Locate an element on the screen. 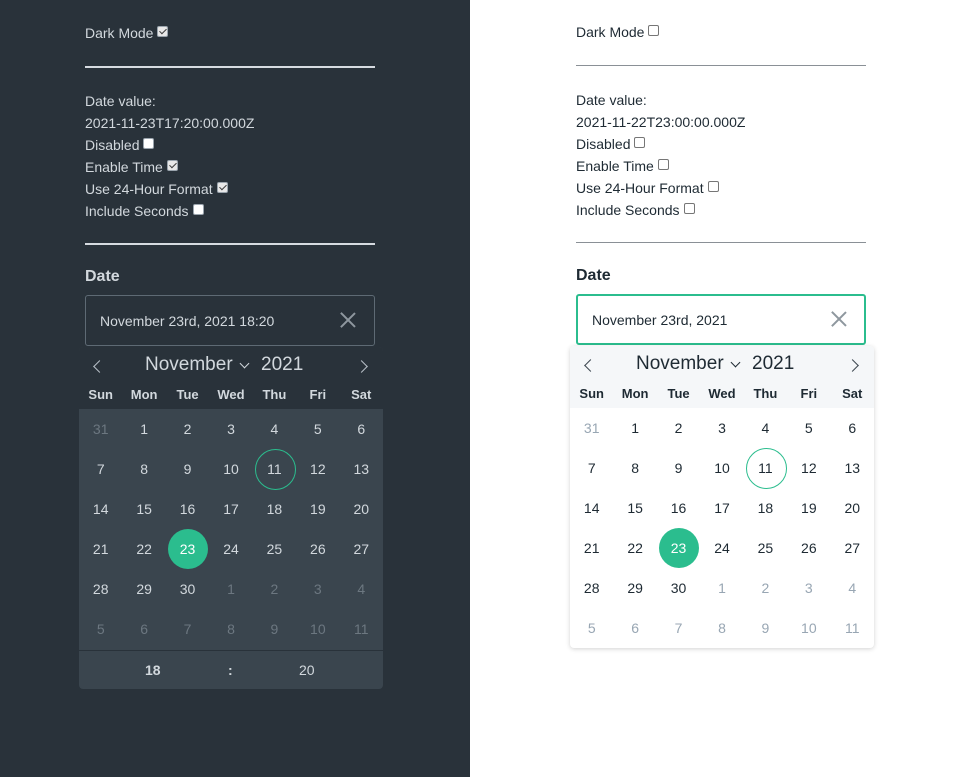 Image resolution: width=957 pixels, height=777 pixels. month-select: November is located at coordinates (688, 364).